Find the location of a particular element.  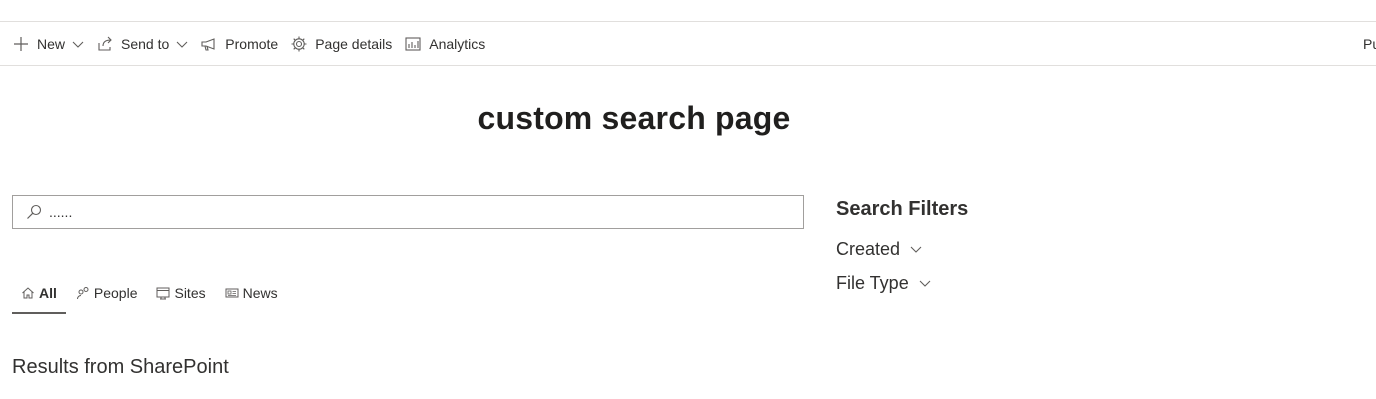

promote-button-label: Promote is located at coordinates (252, 43).